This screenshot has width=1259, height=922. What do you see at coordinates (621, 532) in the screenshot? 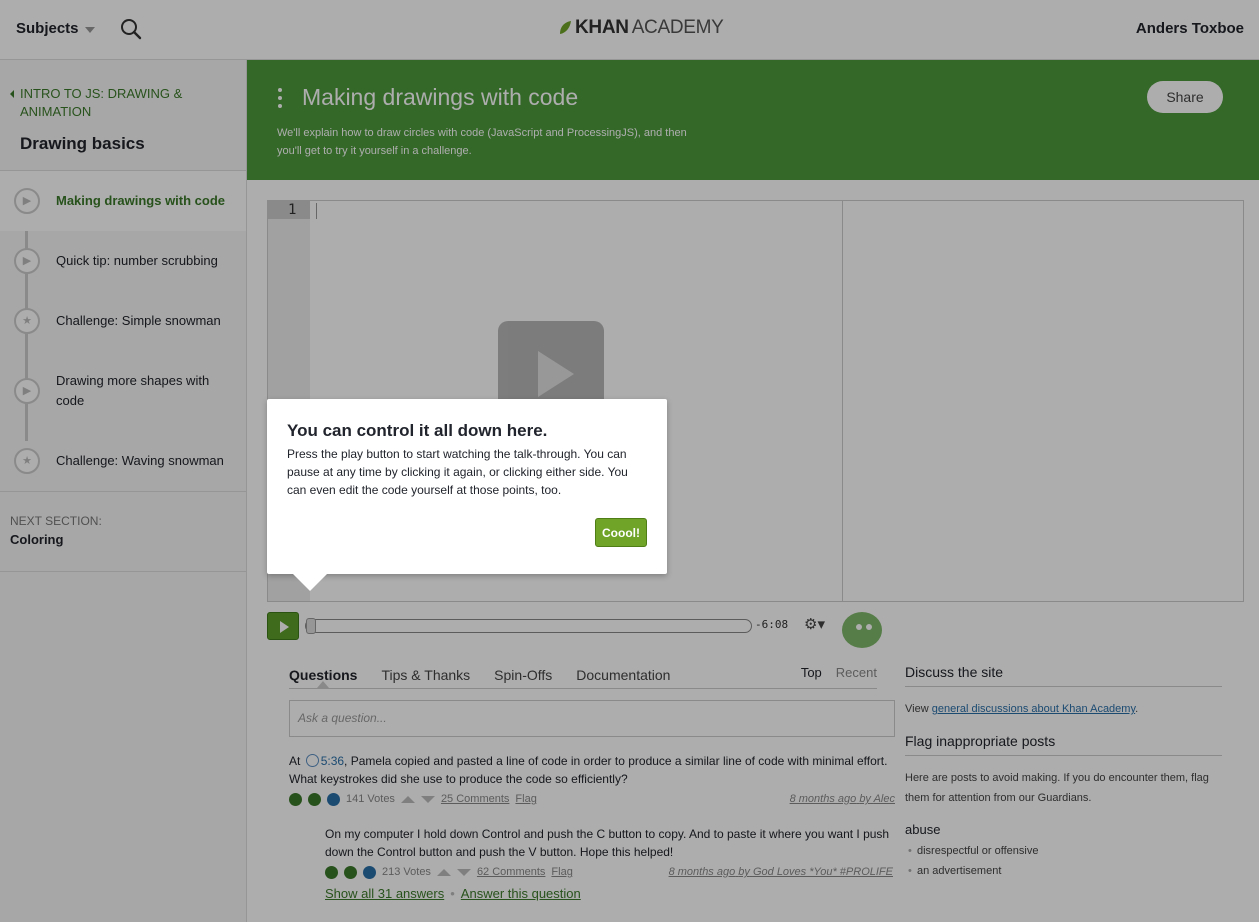
I see `coool-button: Coool!` at bounding box center [621, 532].